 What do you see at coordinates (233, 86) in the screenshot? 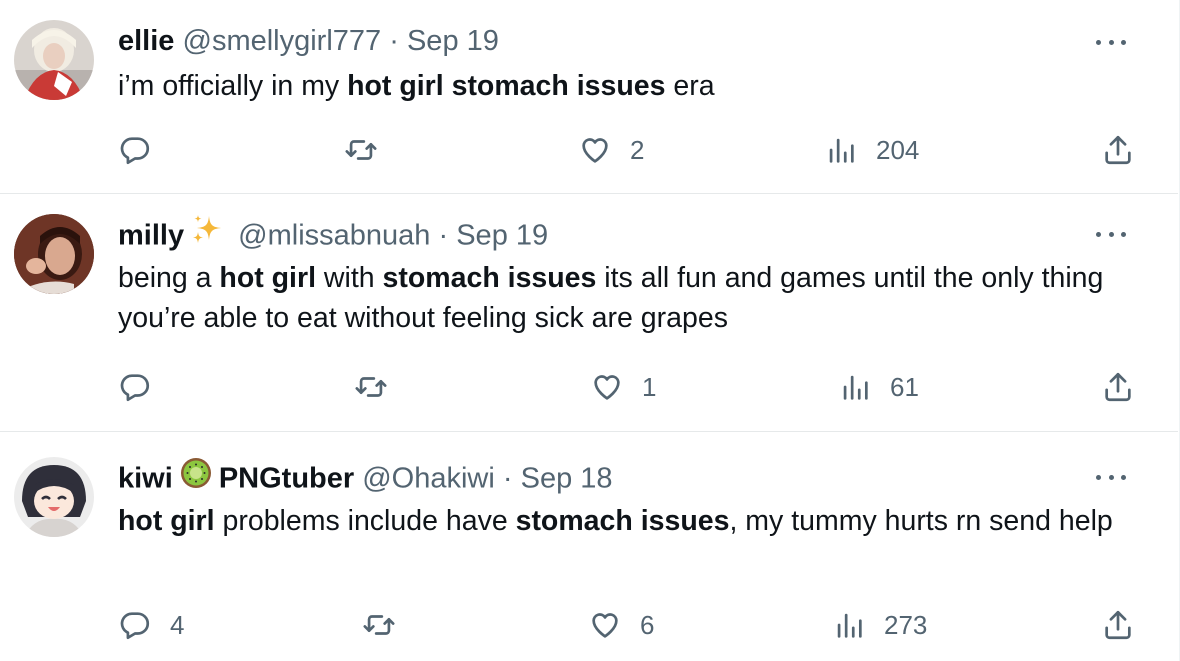
I see `text-segment: i’m officially in my` at bounding box center [233, 86].